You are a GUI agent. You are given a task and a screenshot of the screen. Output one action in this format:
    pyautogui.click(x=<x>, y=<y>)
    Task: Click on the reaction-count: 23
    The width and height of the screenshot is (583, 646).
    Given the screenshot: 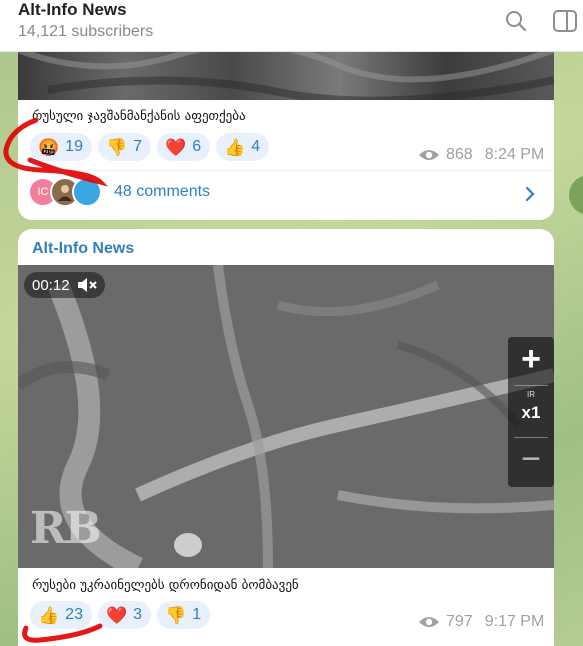 What is the action you would take?
    pyautogui.click(x=74, y=614)
    